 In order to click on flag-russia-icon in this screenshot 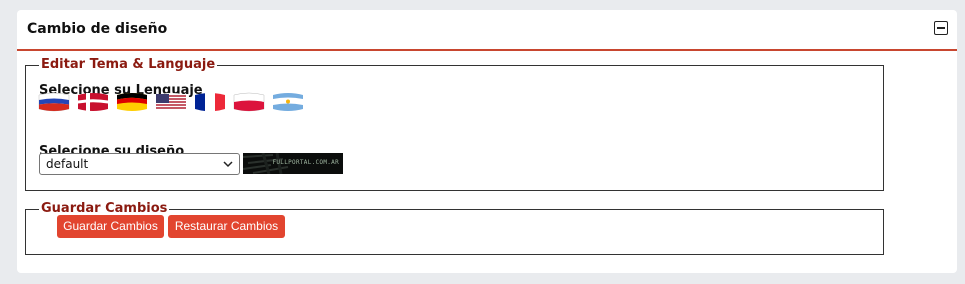, I will do `click(54, 102)`.